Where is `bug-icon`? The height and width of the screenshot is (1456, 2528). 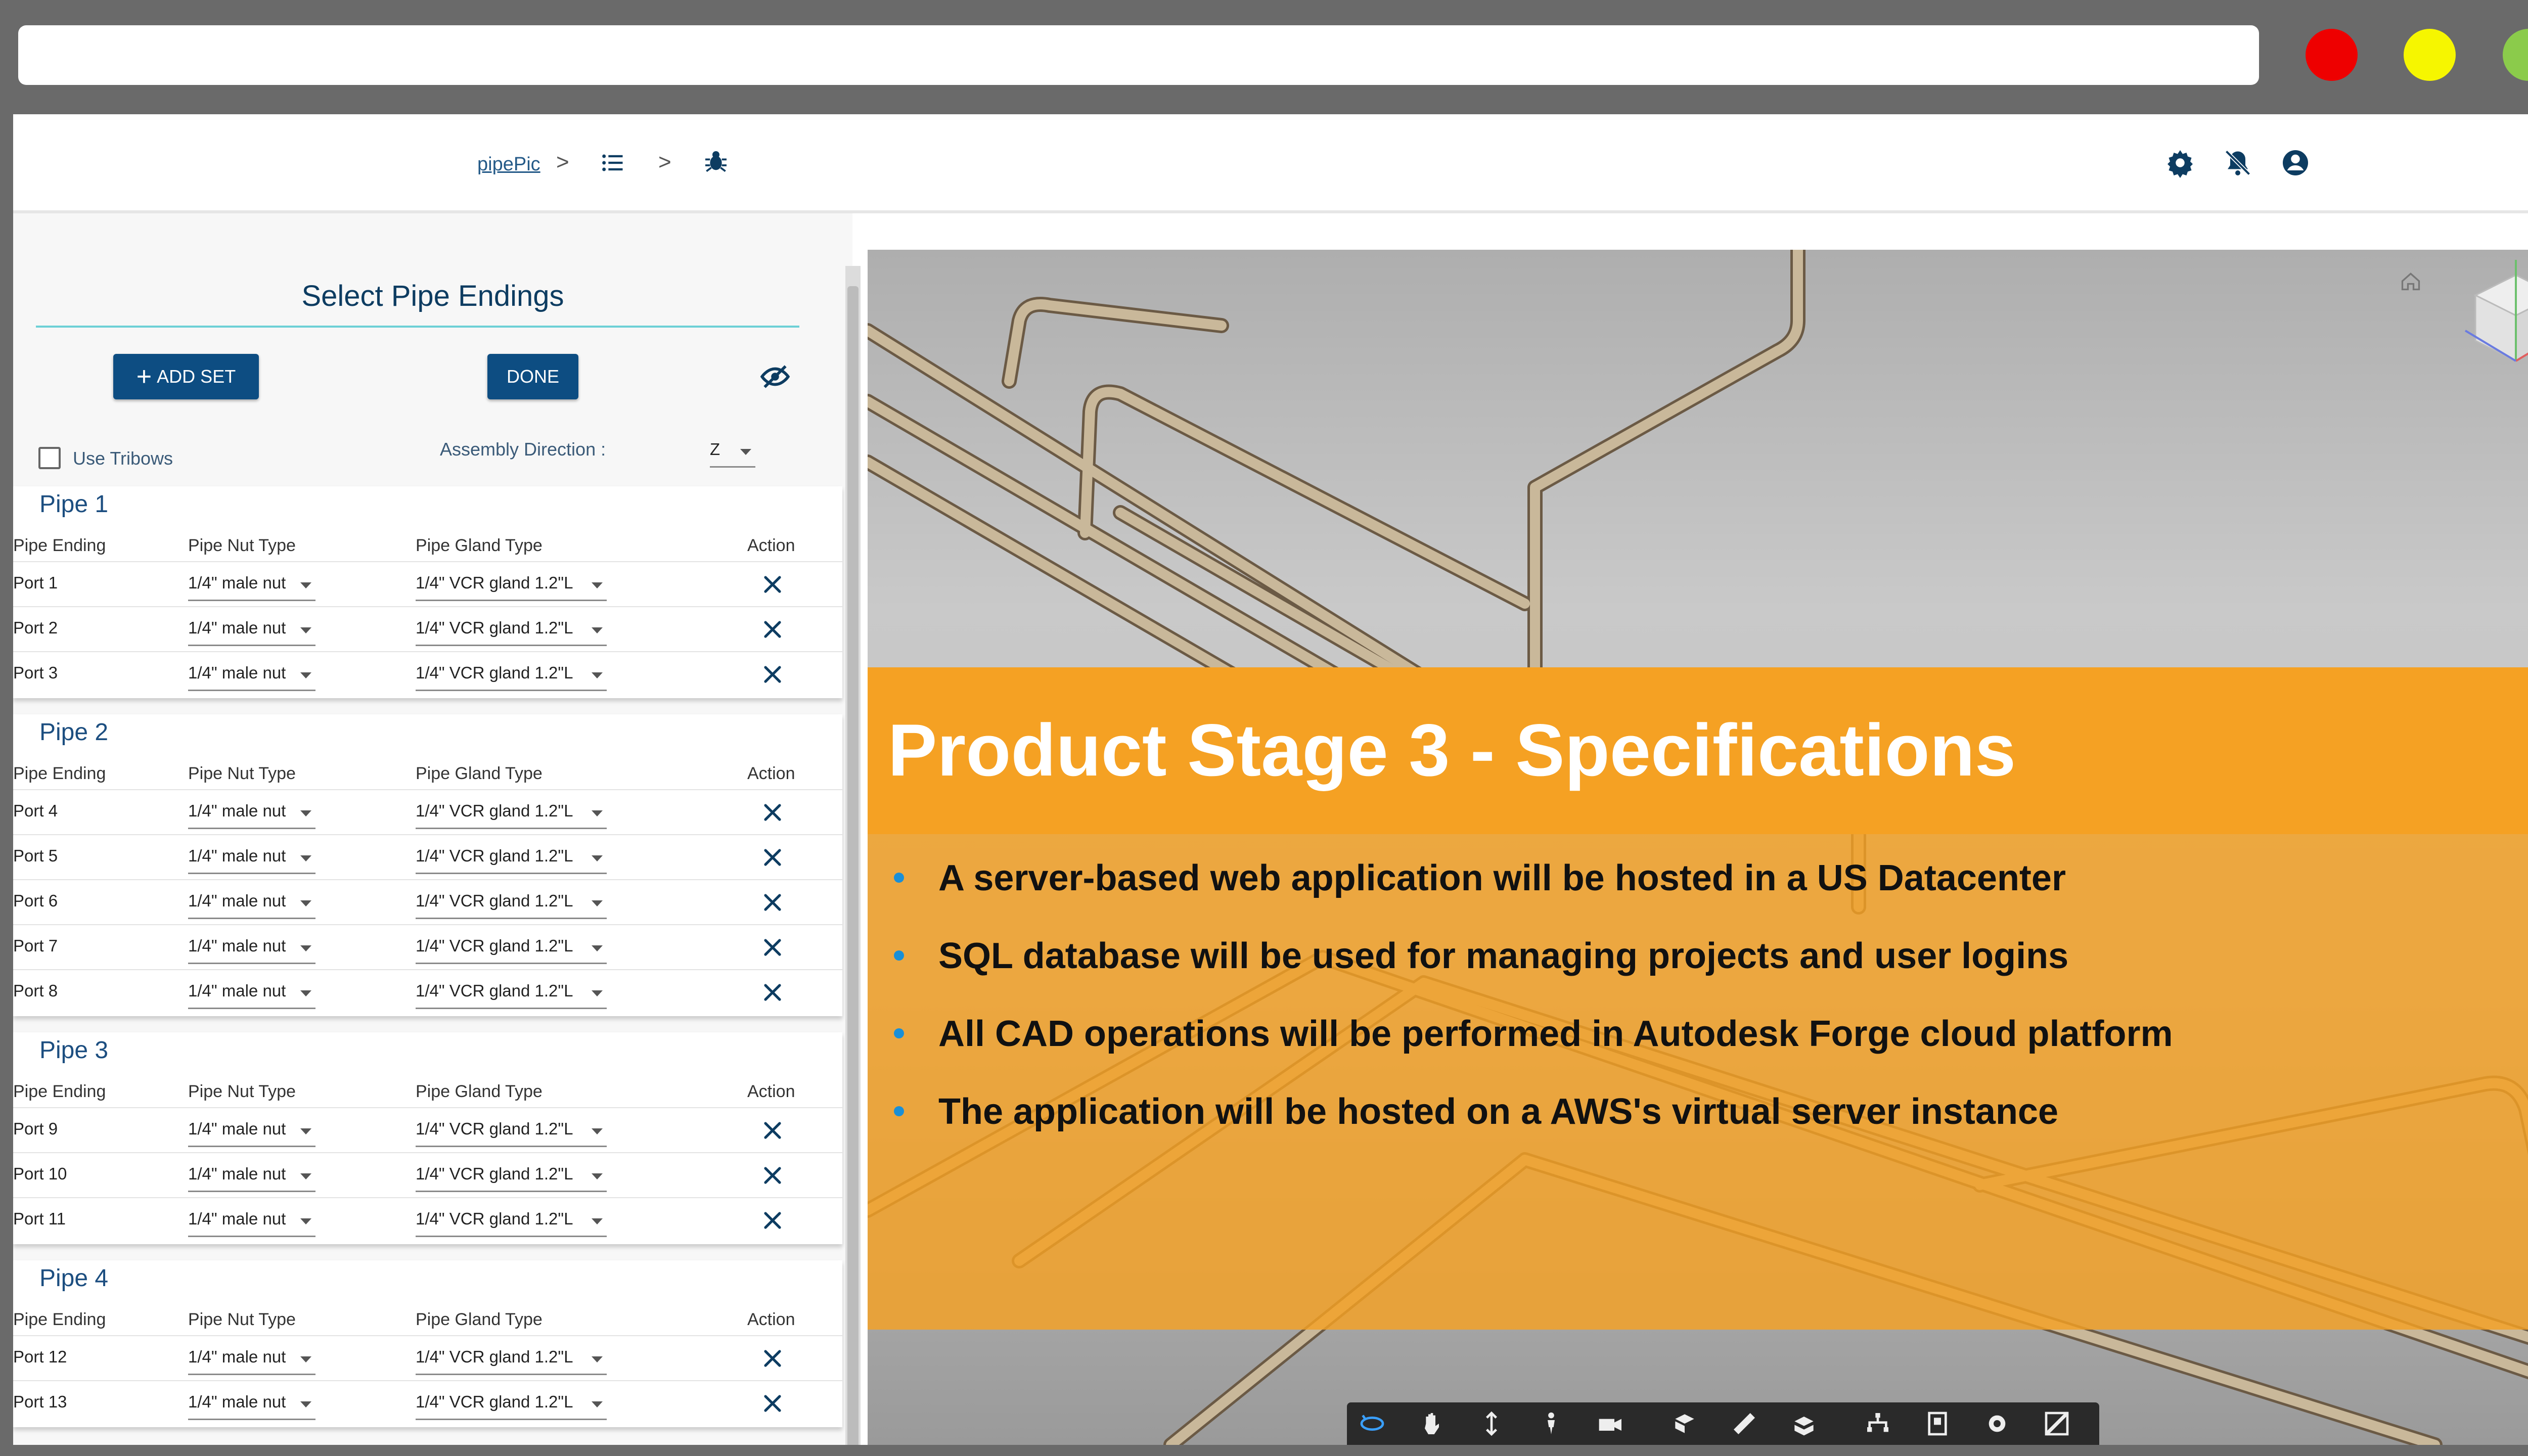
bug-icon is located at coordinates (716, 162).